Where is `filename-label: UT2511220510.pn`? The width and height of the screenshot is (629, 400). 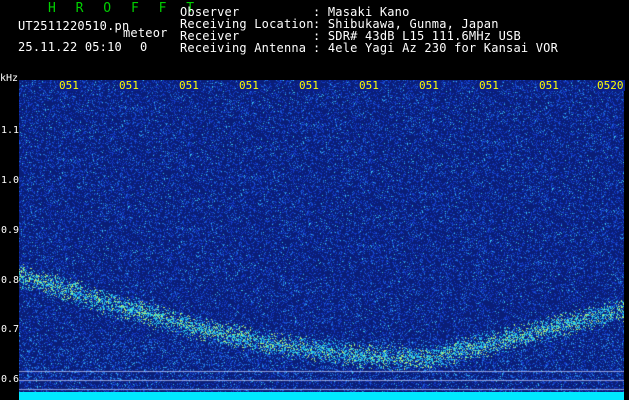
filename-label: UT2511220510.pn is located at coordinates (74, 26).